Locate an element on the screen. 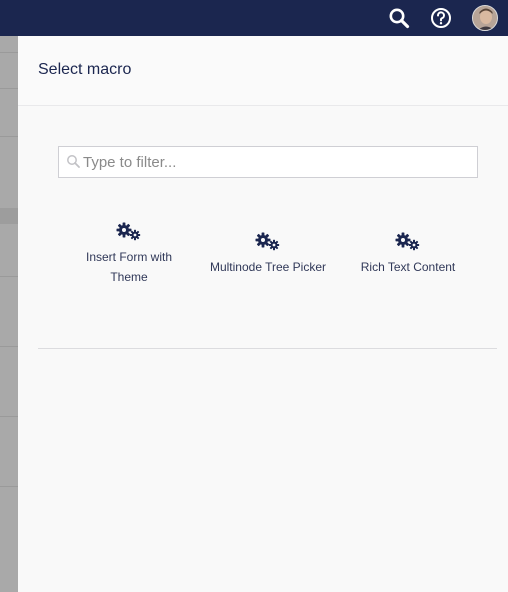 The image size is (508, 592). panel-header: Select macro is located at coordinates (263, 71).